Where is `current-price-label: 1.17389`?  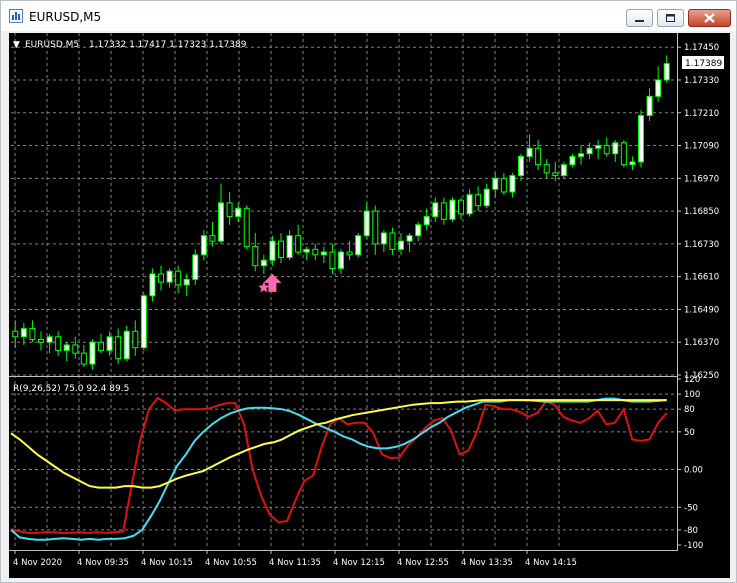 current-price-label: 1.17389 is located at coordinates (703, 64).